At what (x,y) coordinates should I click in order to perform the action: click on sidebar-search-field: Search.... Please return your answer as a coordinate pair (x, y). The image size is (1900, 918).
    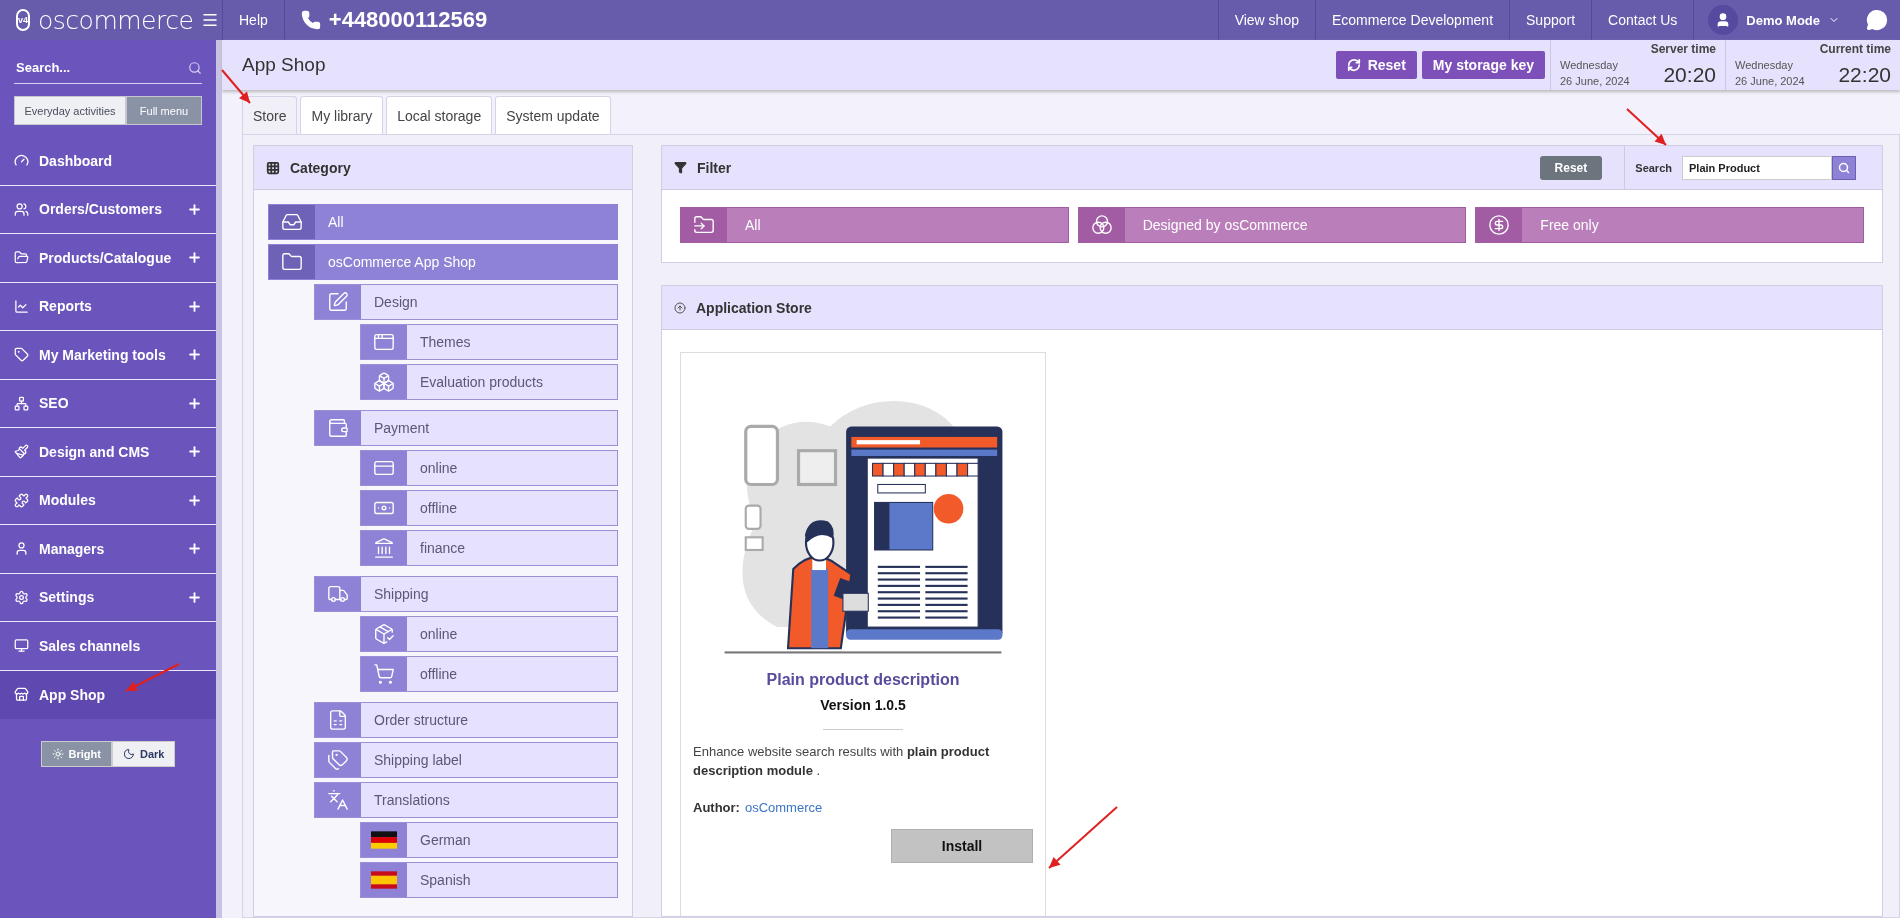
    Looking at the image, I should click on (84, 67).